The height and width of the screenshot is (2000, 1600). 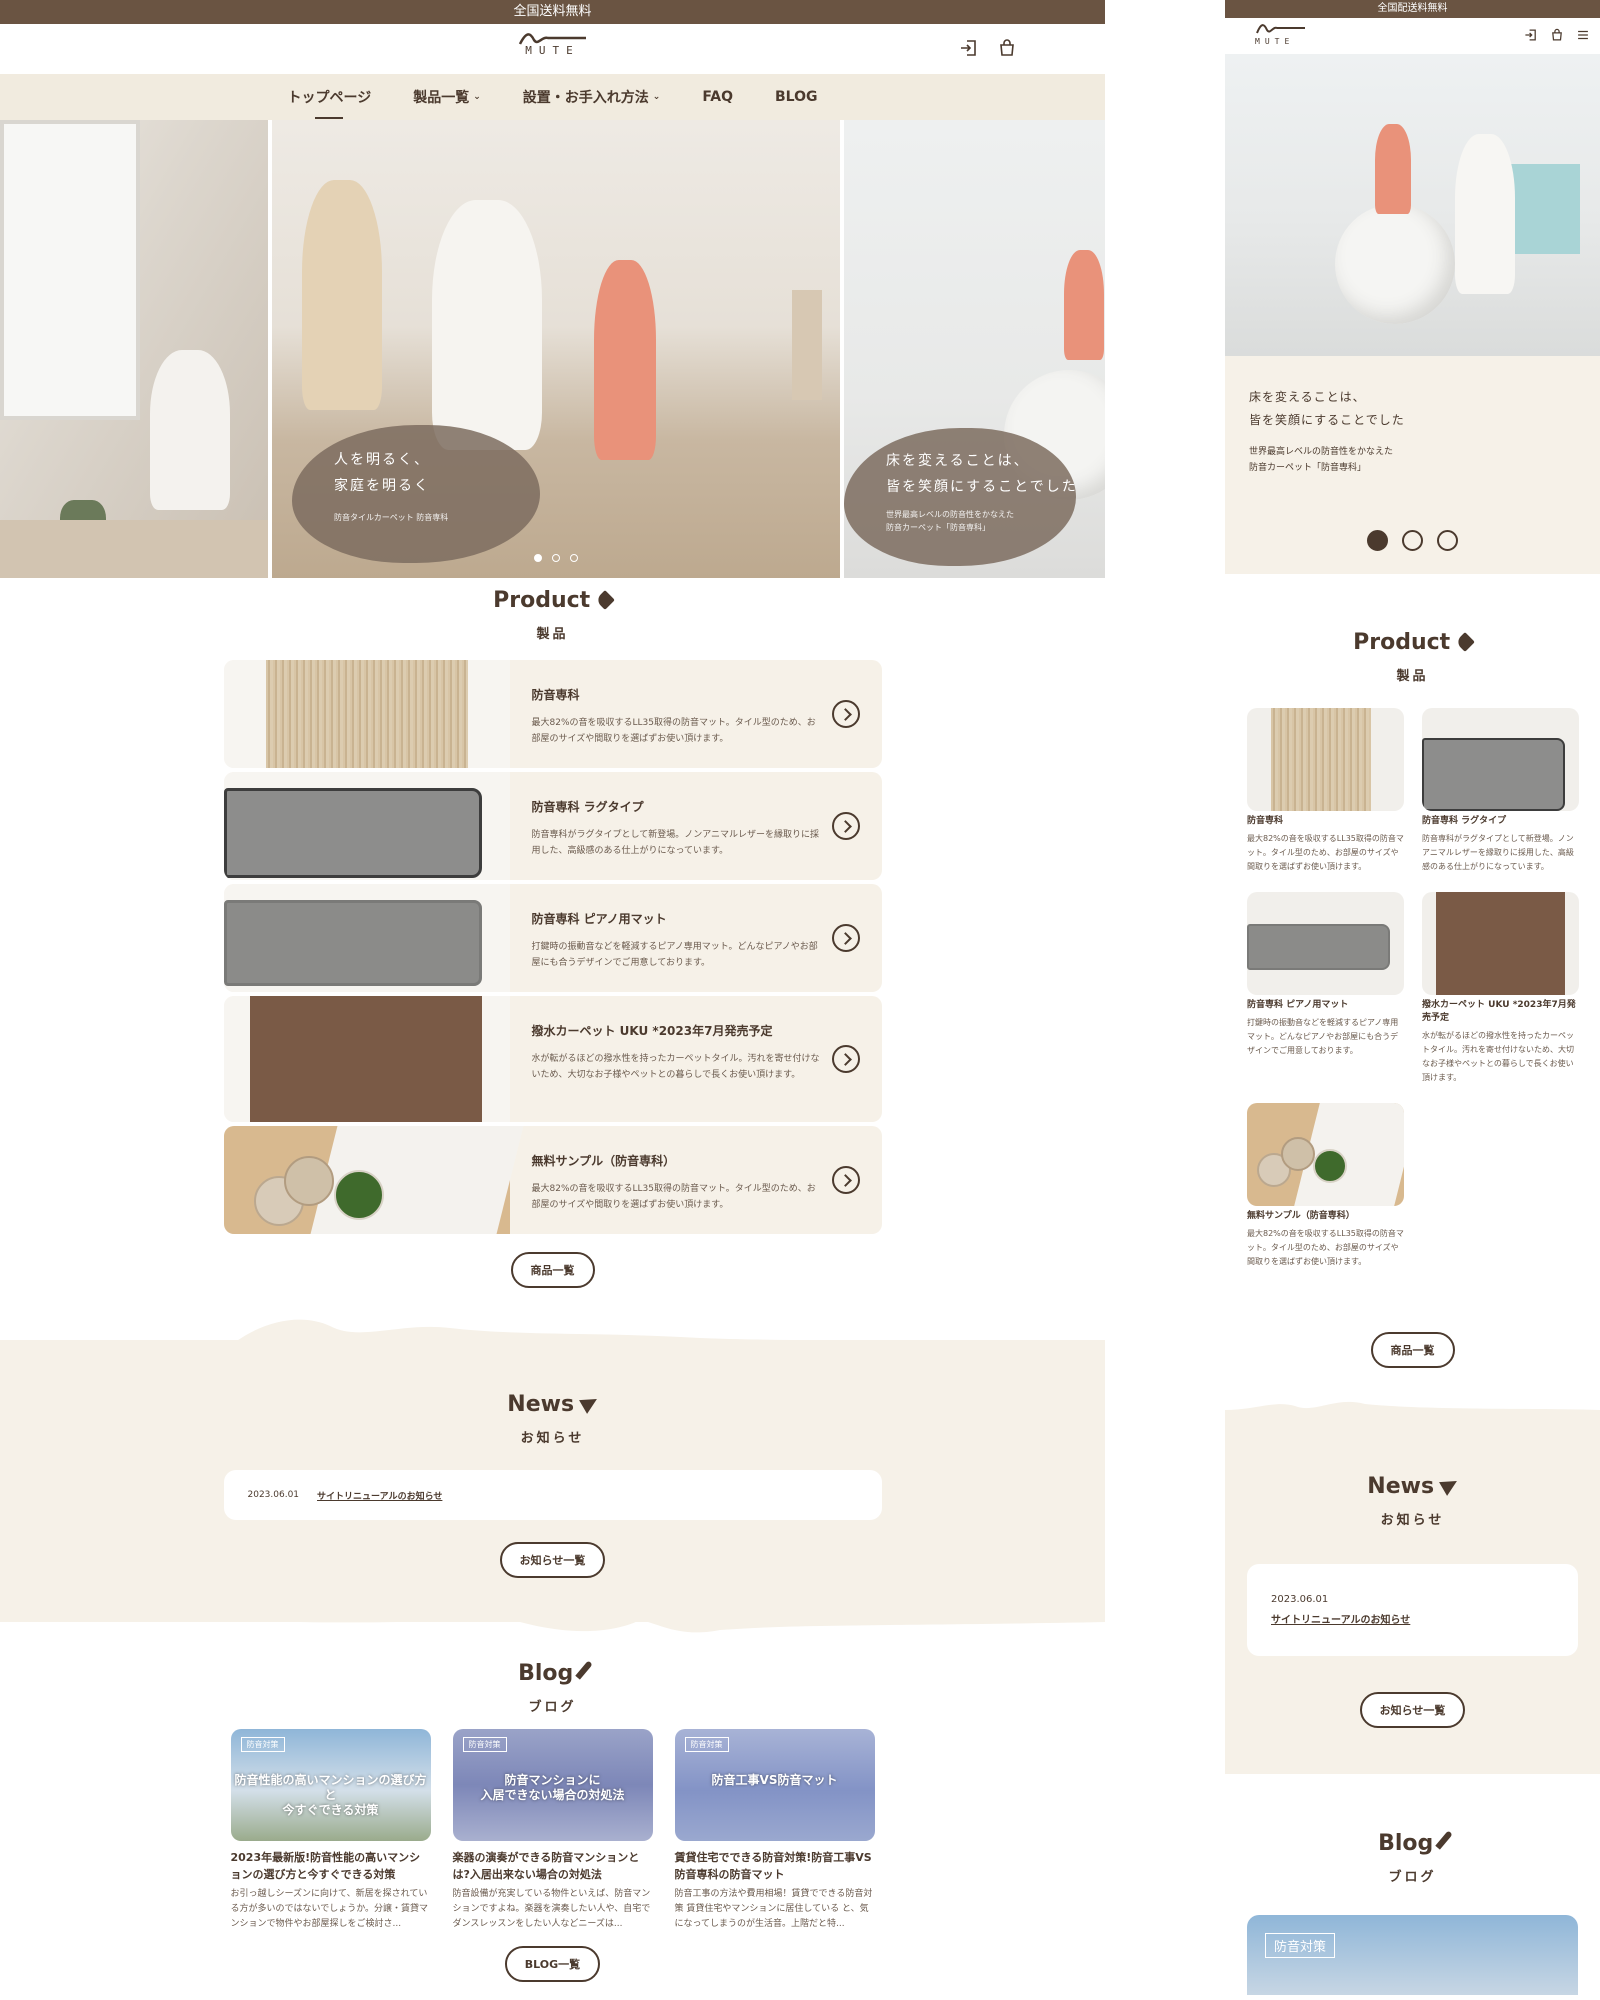 I want to click on hamburger-menu-icon, so click(x=1583, y=35).